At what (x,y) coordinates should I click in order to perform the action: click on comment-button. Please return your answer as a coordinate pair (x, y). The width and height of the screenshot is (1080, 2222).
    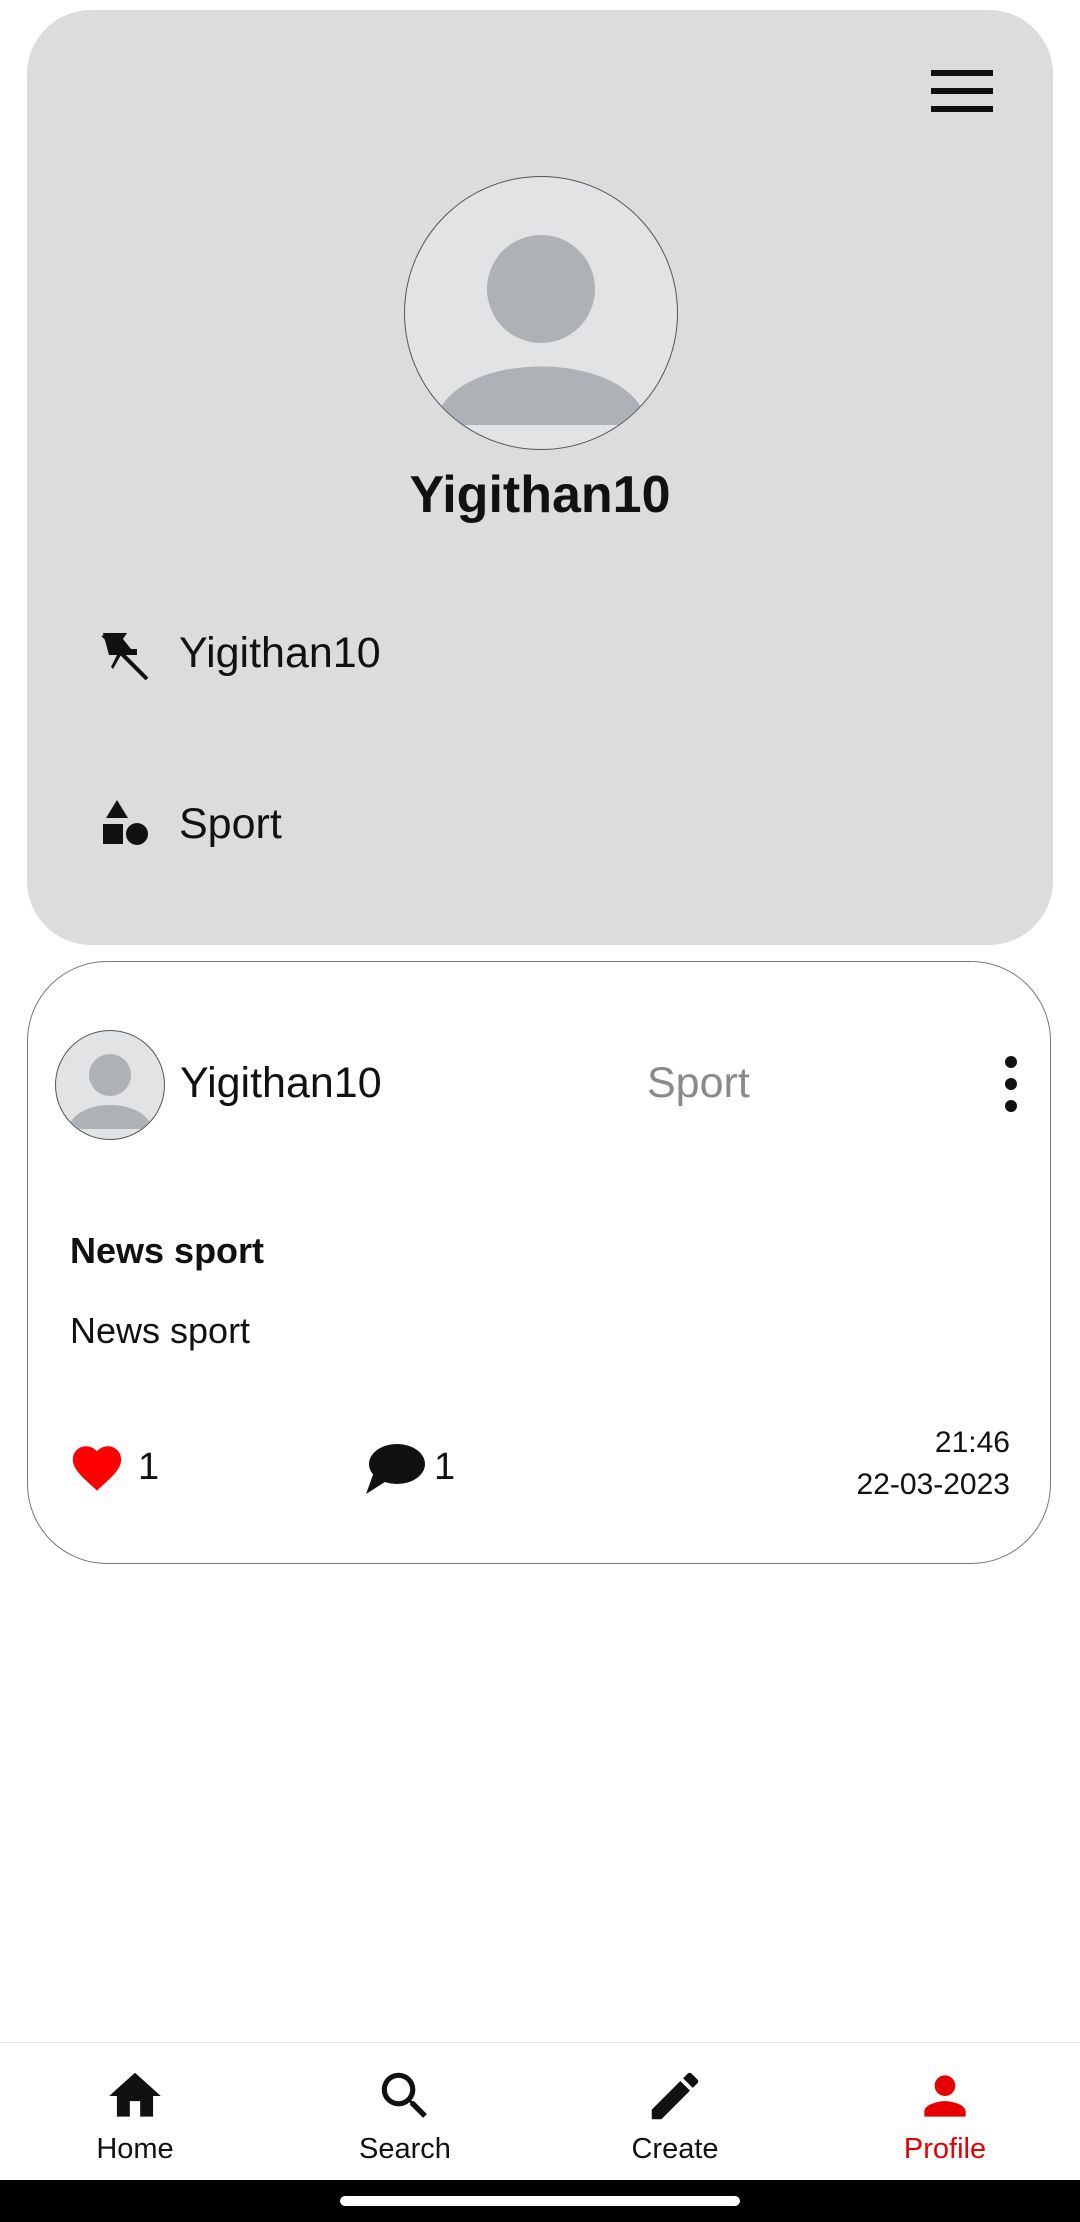
    Looking at the image, I should click on (395, 1470).